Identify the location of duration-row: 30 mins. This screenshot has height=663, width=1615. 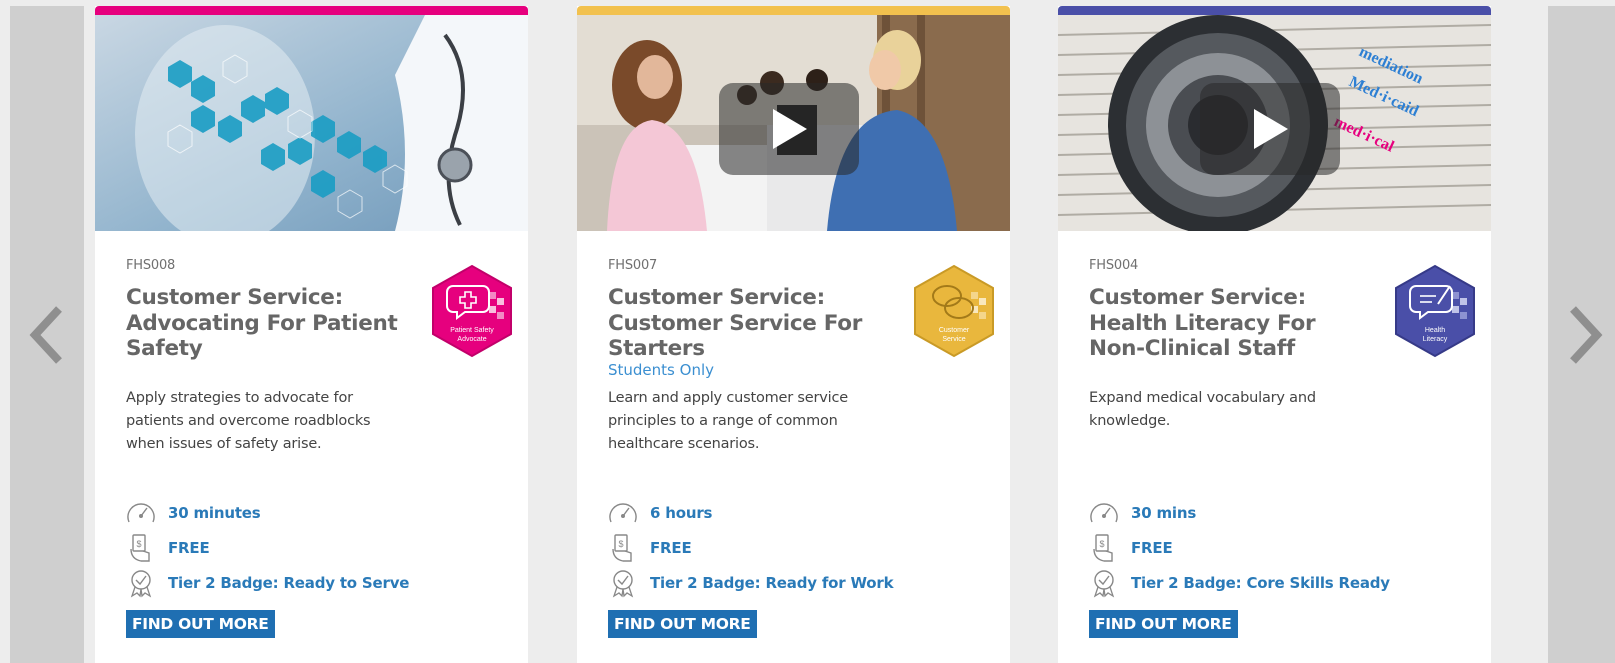
(1142, 513).